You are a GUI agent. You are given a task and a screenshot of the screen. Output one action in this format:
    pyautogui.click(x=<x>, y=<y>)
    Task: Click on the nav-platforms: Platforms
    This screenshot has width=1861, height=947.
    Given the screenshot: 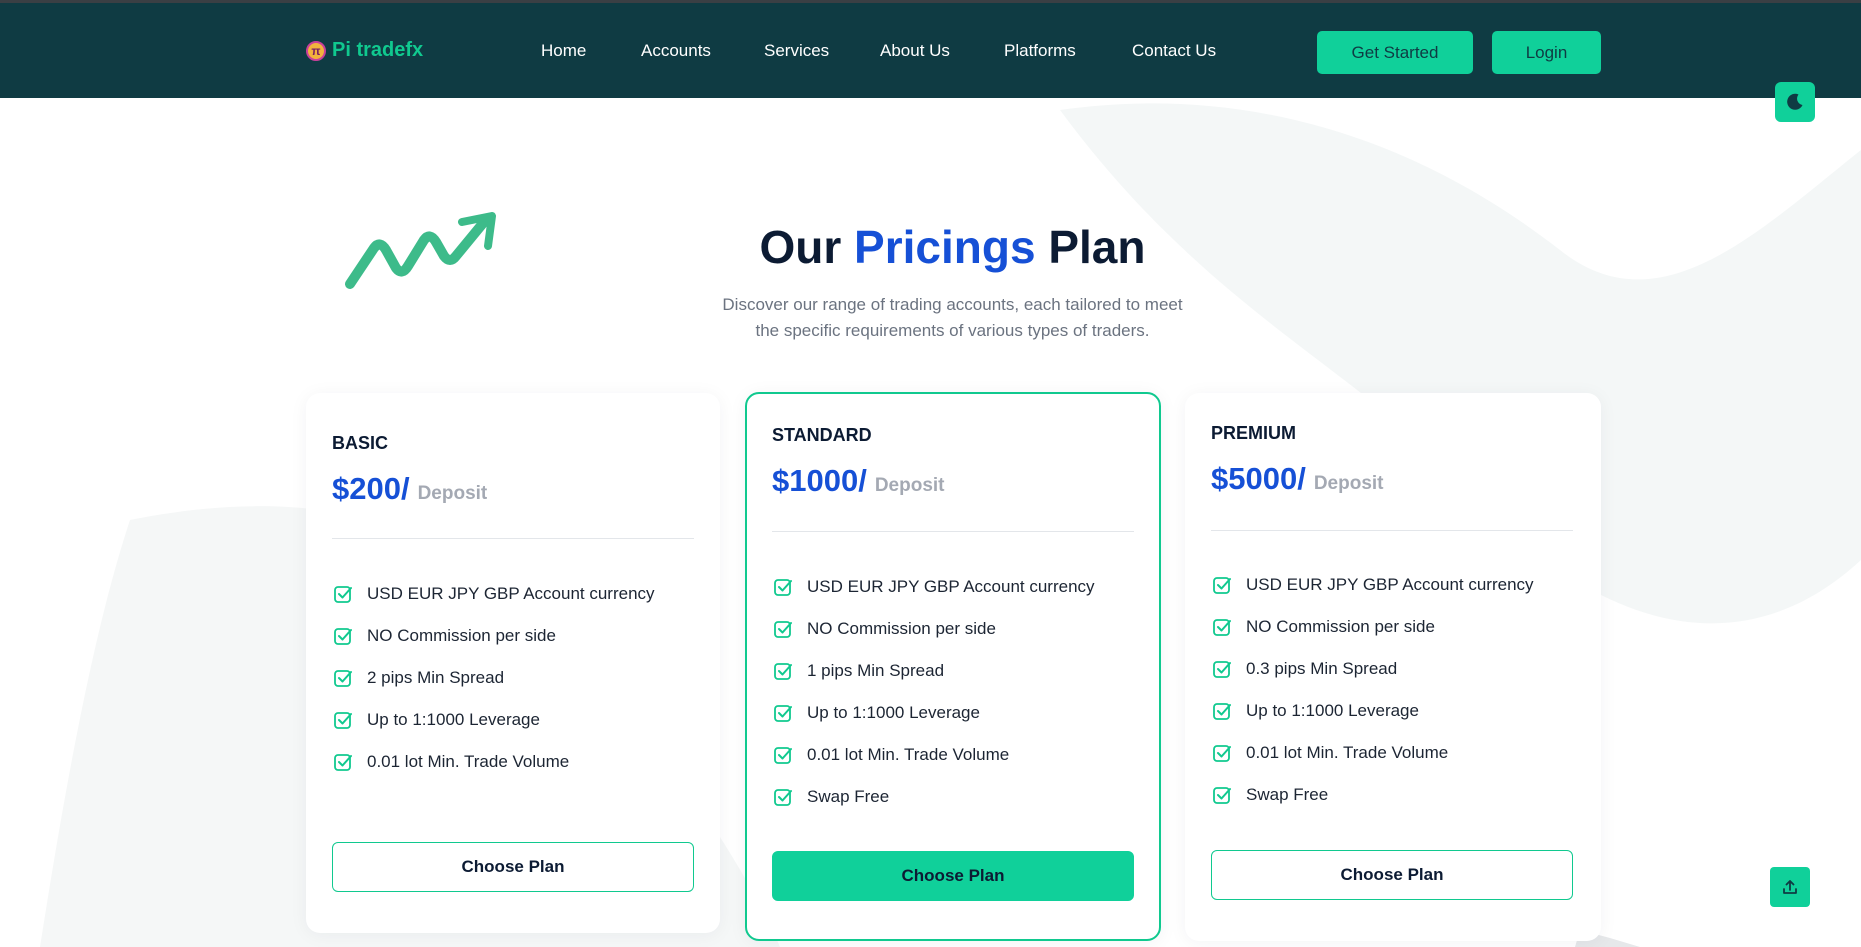 What is the action you would take?
    pyautogui.click(x=1040, y=51)
    